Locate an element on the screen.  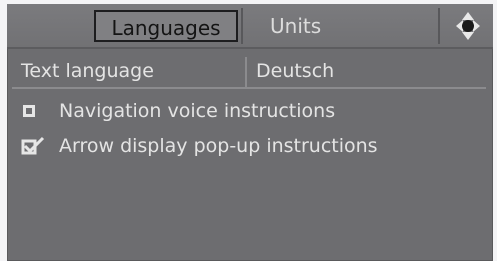
arrow-display-popup-option: Arrow display pop-up instructions is located at coordinates (242, 146).